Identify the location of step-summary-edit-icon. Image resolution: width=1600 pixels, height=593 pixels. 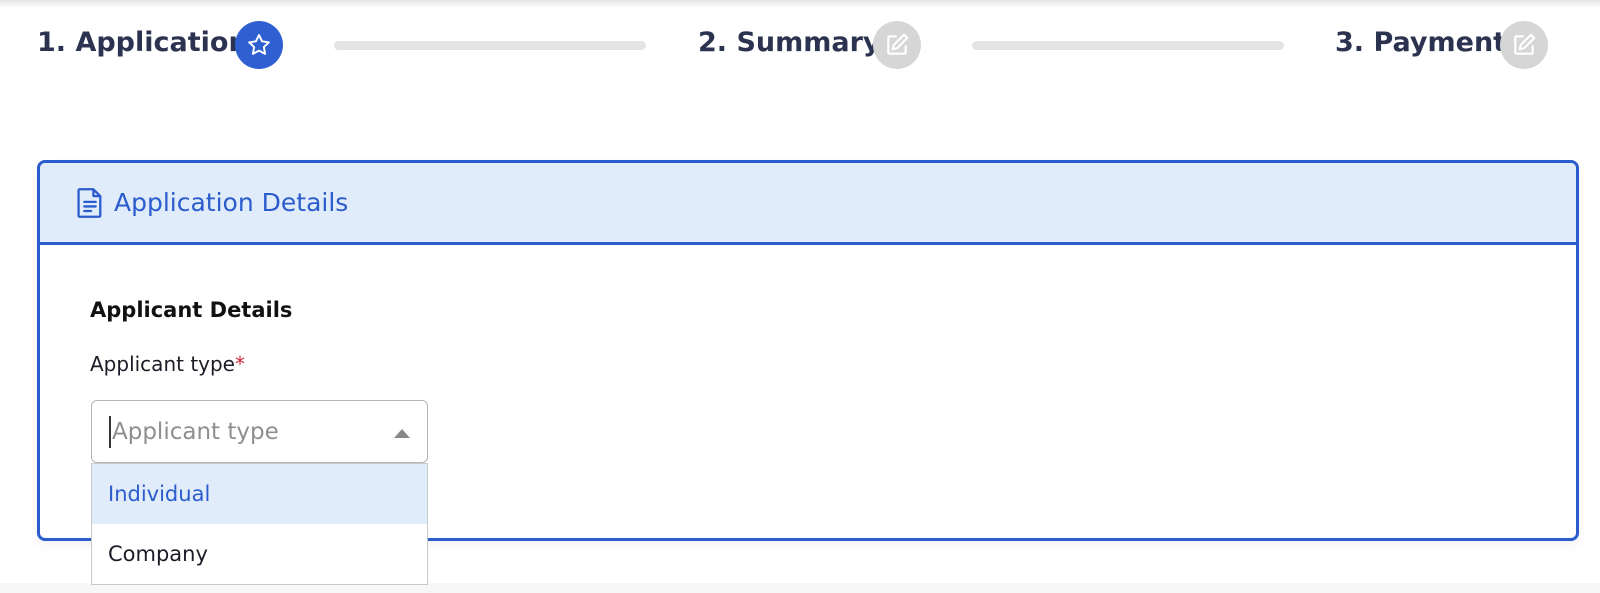
(897, 45).